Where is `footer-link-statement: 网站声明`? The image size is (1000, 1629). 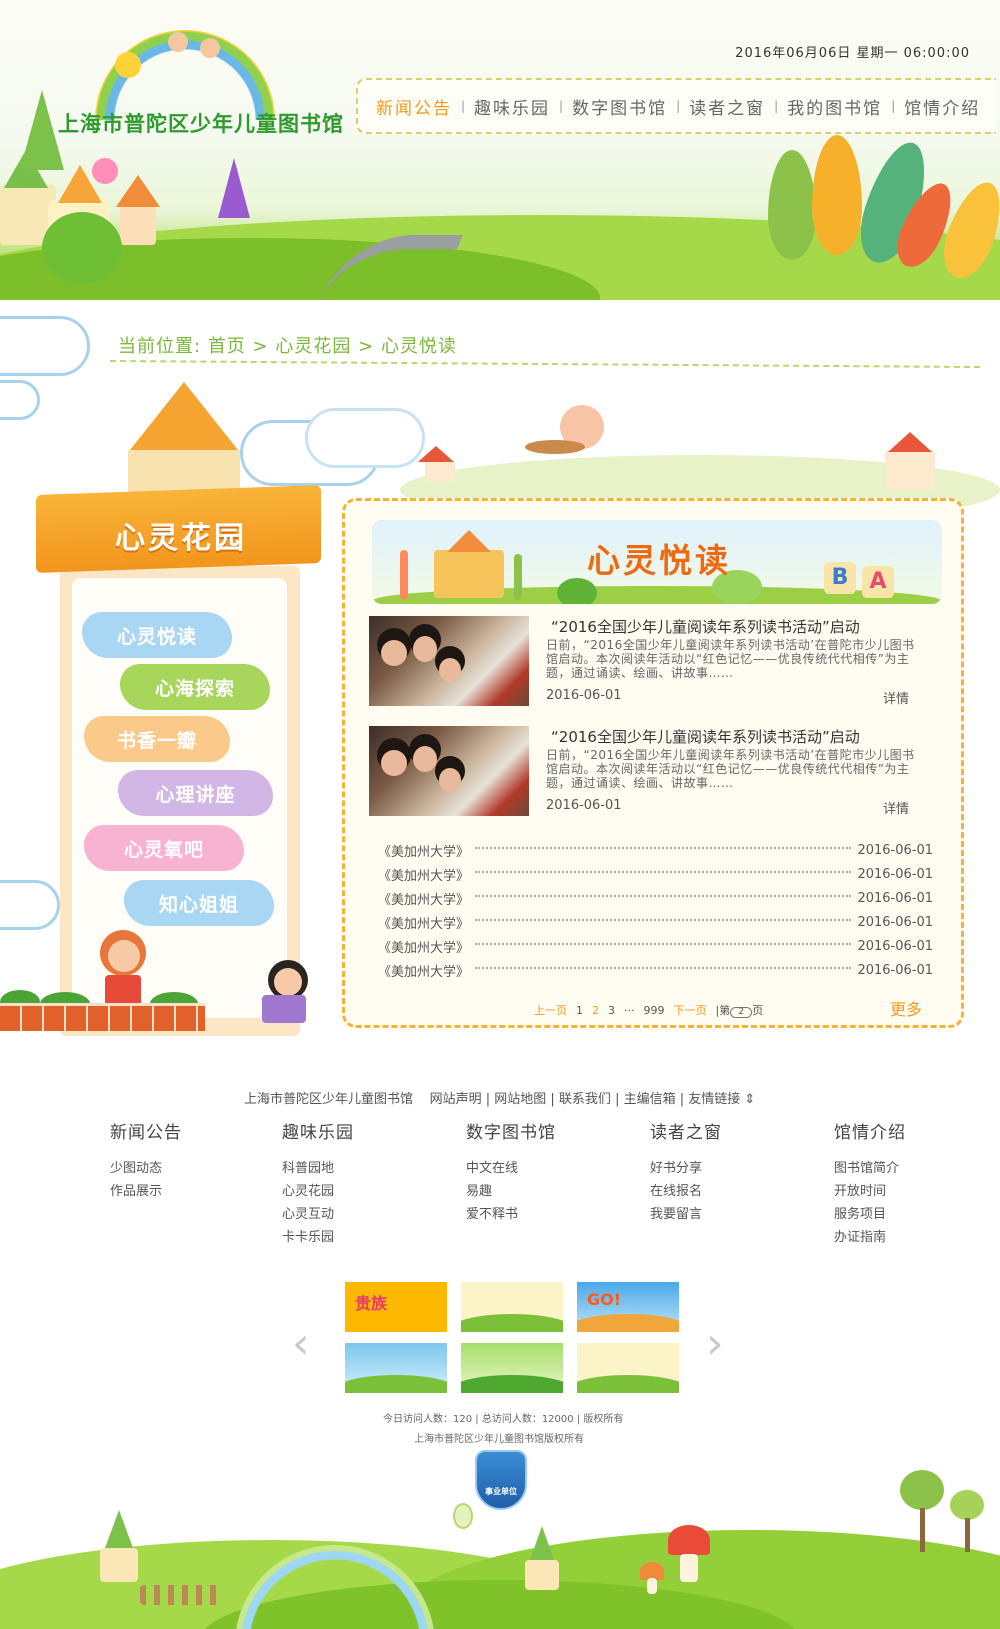
footer-link-statement: 网站声明 is located at coordinates (456, 1099).